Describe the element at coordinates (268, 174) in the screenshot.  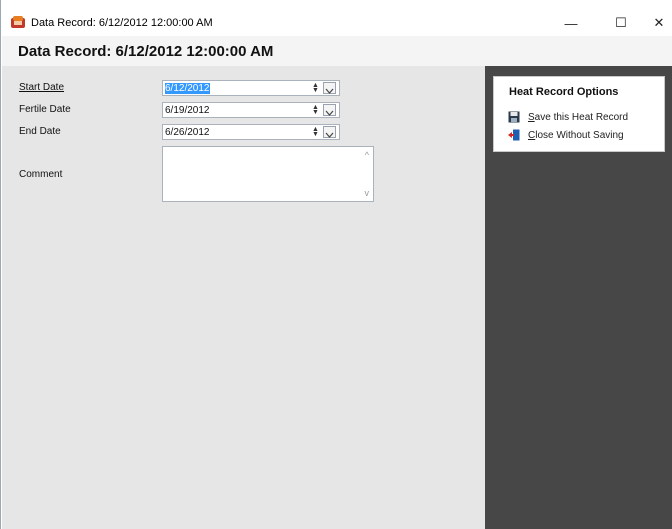
I see `comment-textarea: ^ v` at that location.